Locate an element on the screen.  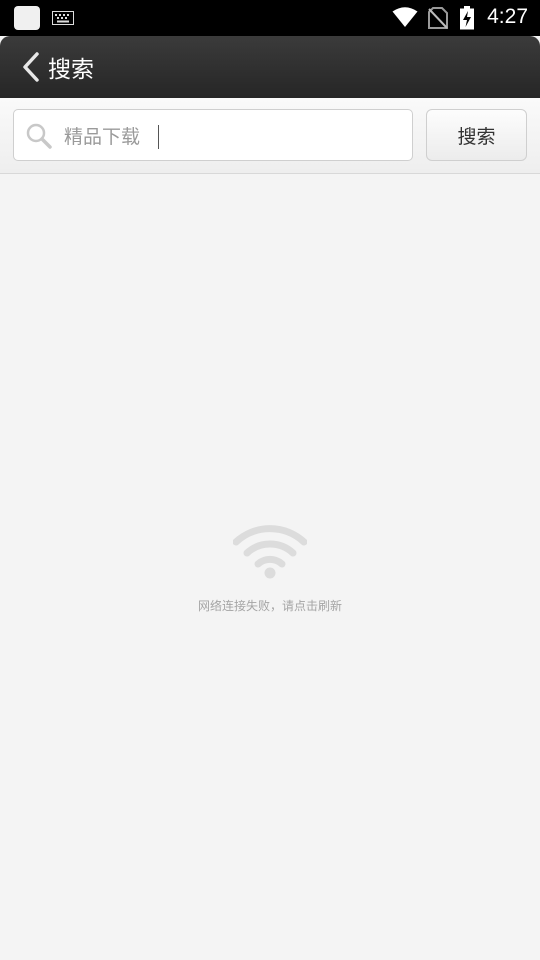
search-bar: 搜索 is located at coordinates (270, 136).